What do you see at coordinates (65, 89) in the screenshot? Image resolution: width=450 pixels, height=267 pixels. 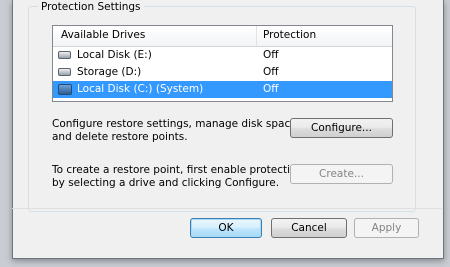 I see `system-drive-icon` at bounding box center [65, 89].